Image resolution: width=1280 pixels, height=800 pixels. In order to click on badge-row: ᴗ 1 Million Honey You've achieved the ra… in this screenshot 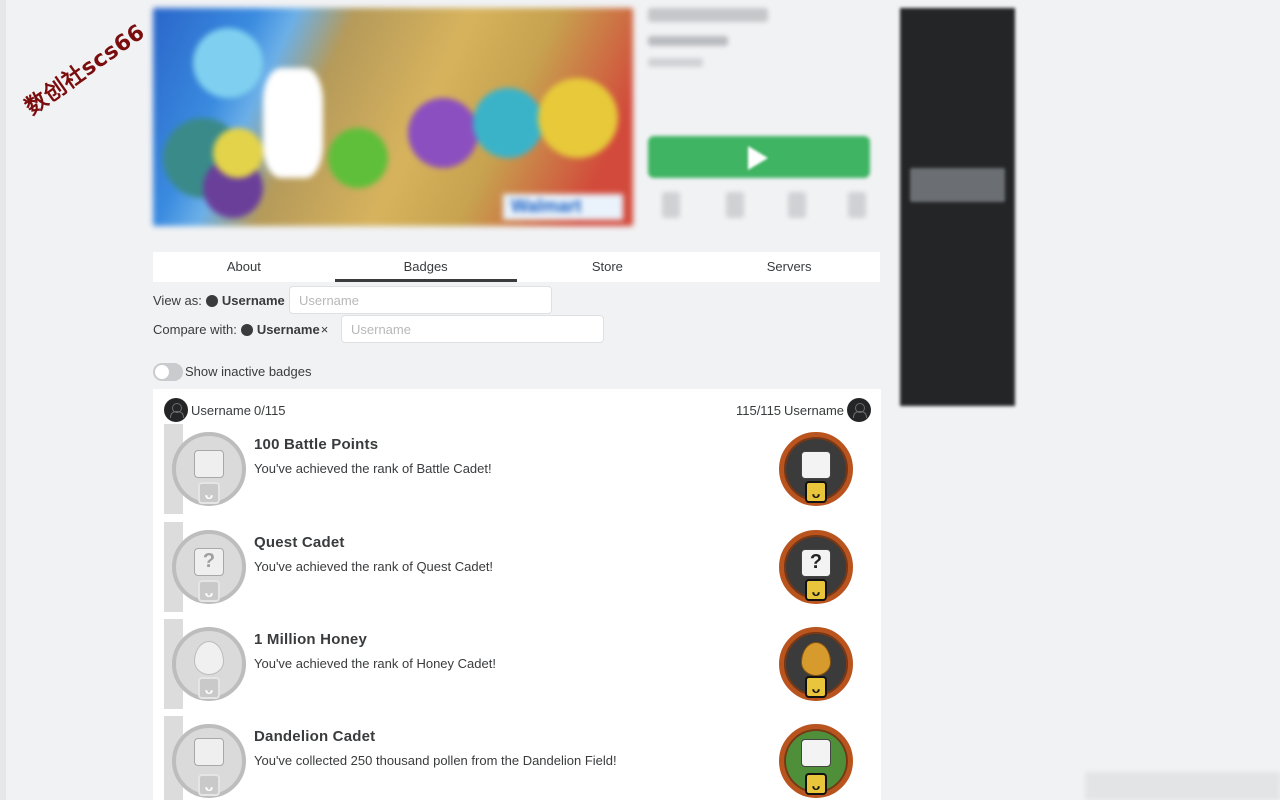, I will do `click(518, 664)`.